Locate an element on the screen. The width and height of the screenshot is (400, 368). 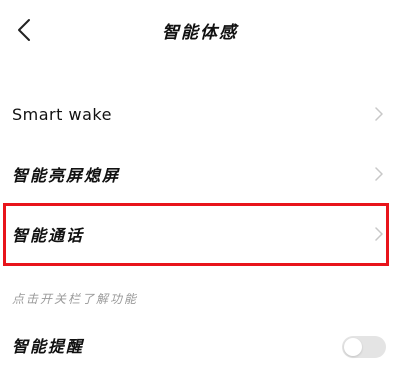
toggle-knob is located at coordinates (353, 347).